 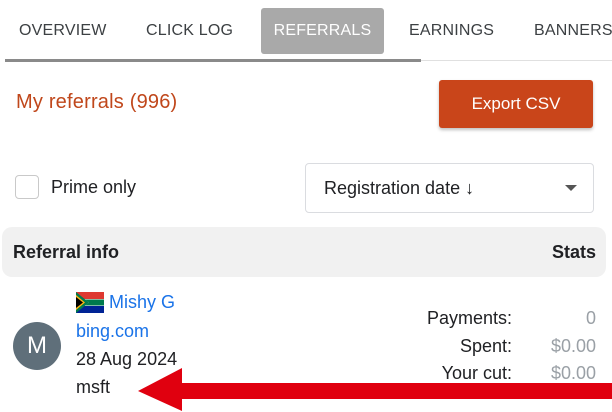 I want to click on column-header-referral-info: Referral info, so click(x=66, y=252).